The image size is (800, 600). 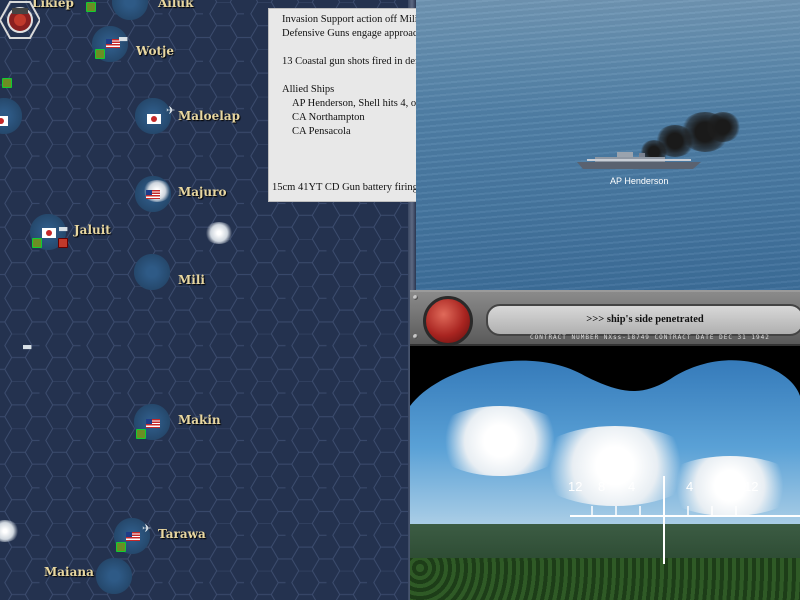 I want to click on island-label-jaluit: Jaluit, so click(x=92, y=230).